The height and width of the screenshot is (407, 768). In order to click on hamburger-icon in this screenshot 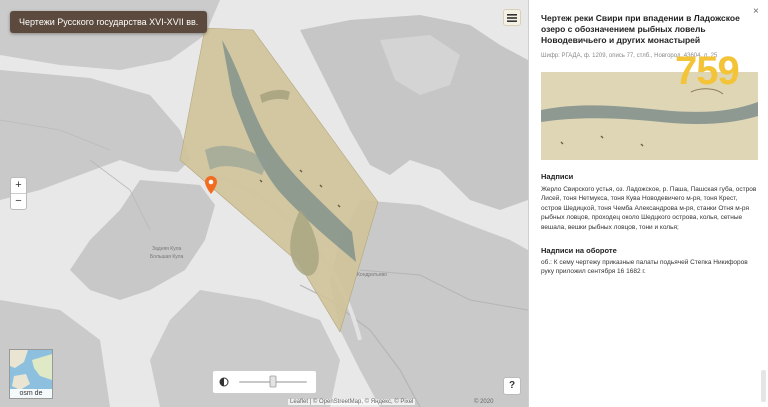, I will do `click(512, 17)`.